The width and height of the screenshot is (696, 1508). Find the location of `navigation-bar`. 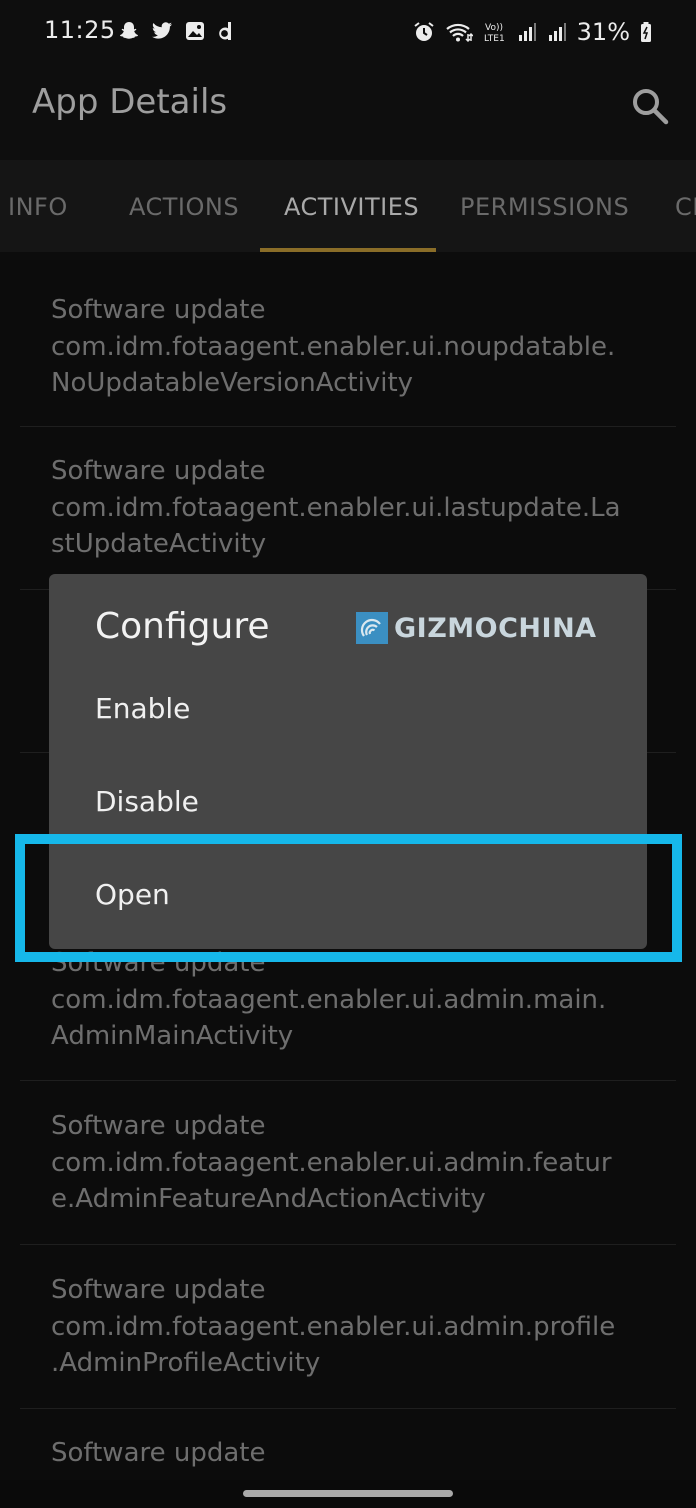

navigation-bar is located at coordinates (348, 1494).